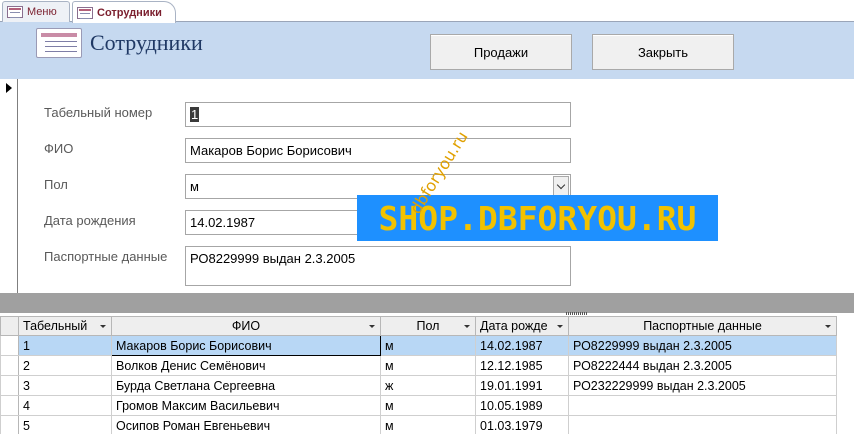  I want to click on gender-label: Пол, so click(56, 184).